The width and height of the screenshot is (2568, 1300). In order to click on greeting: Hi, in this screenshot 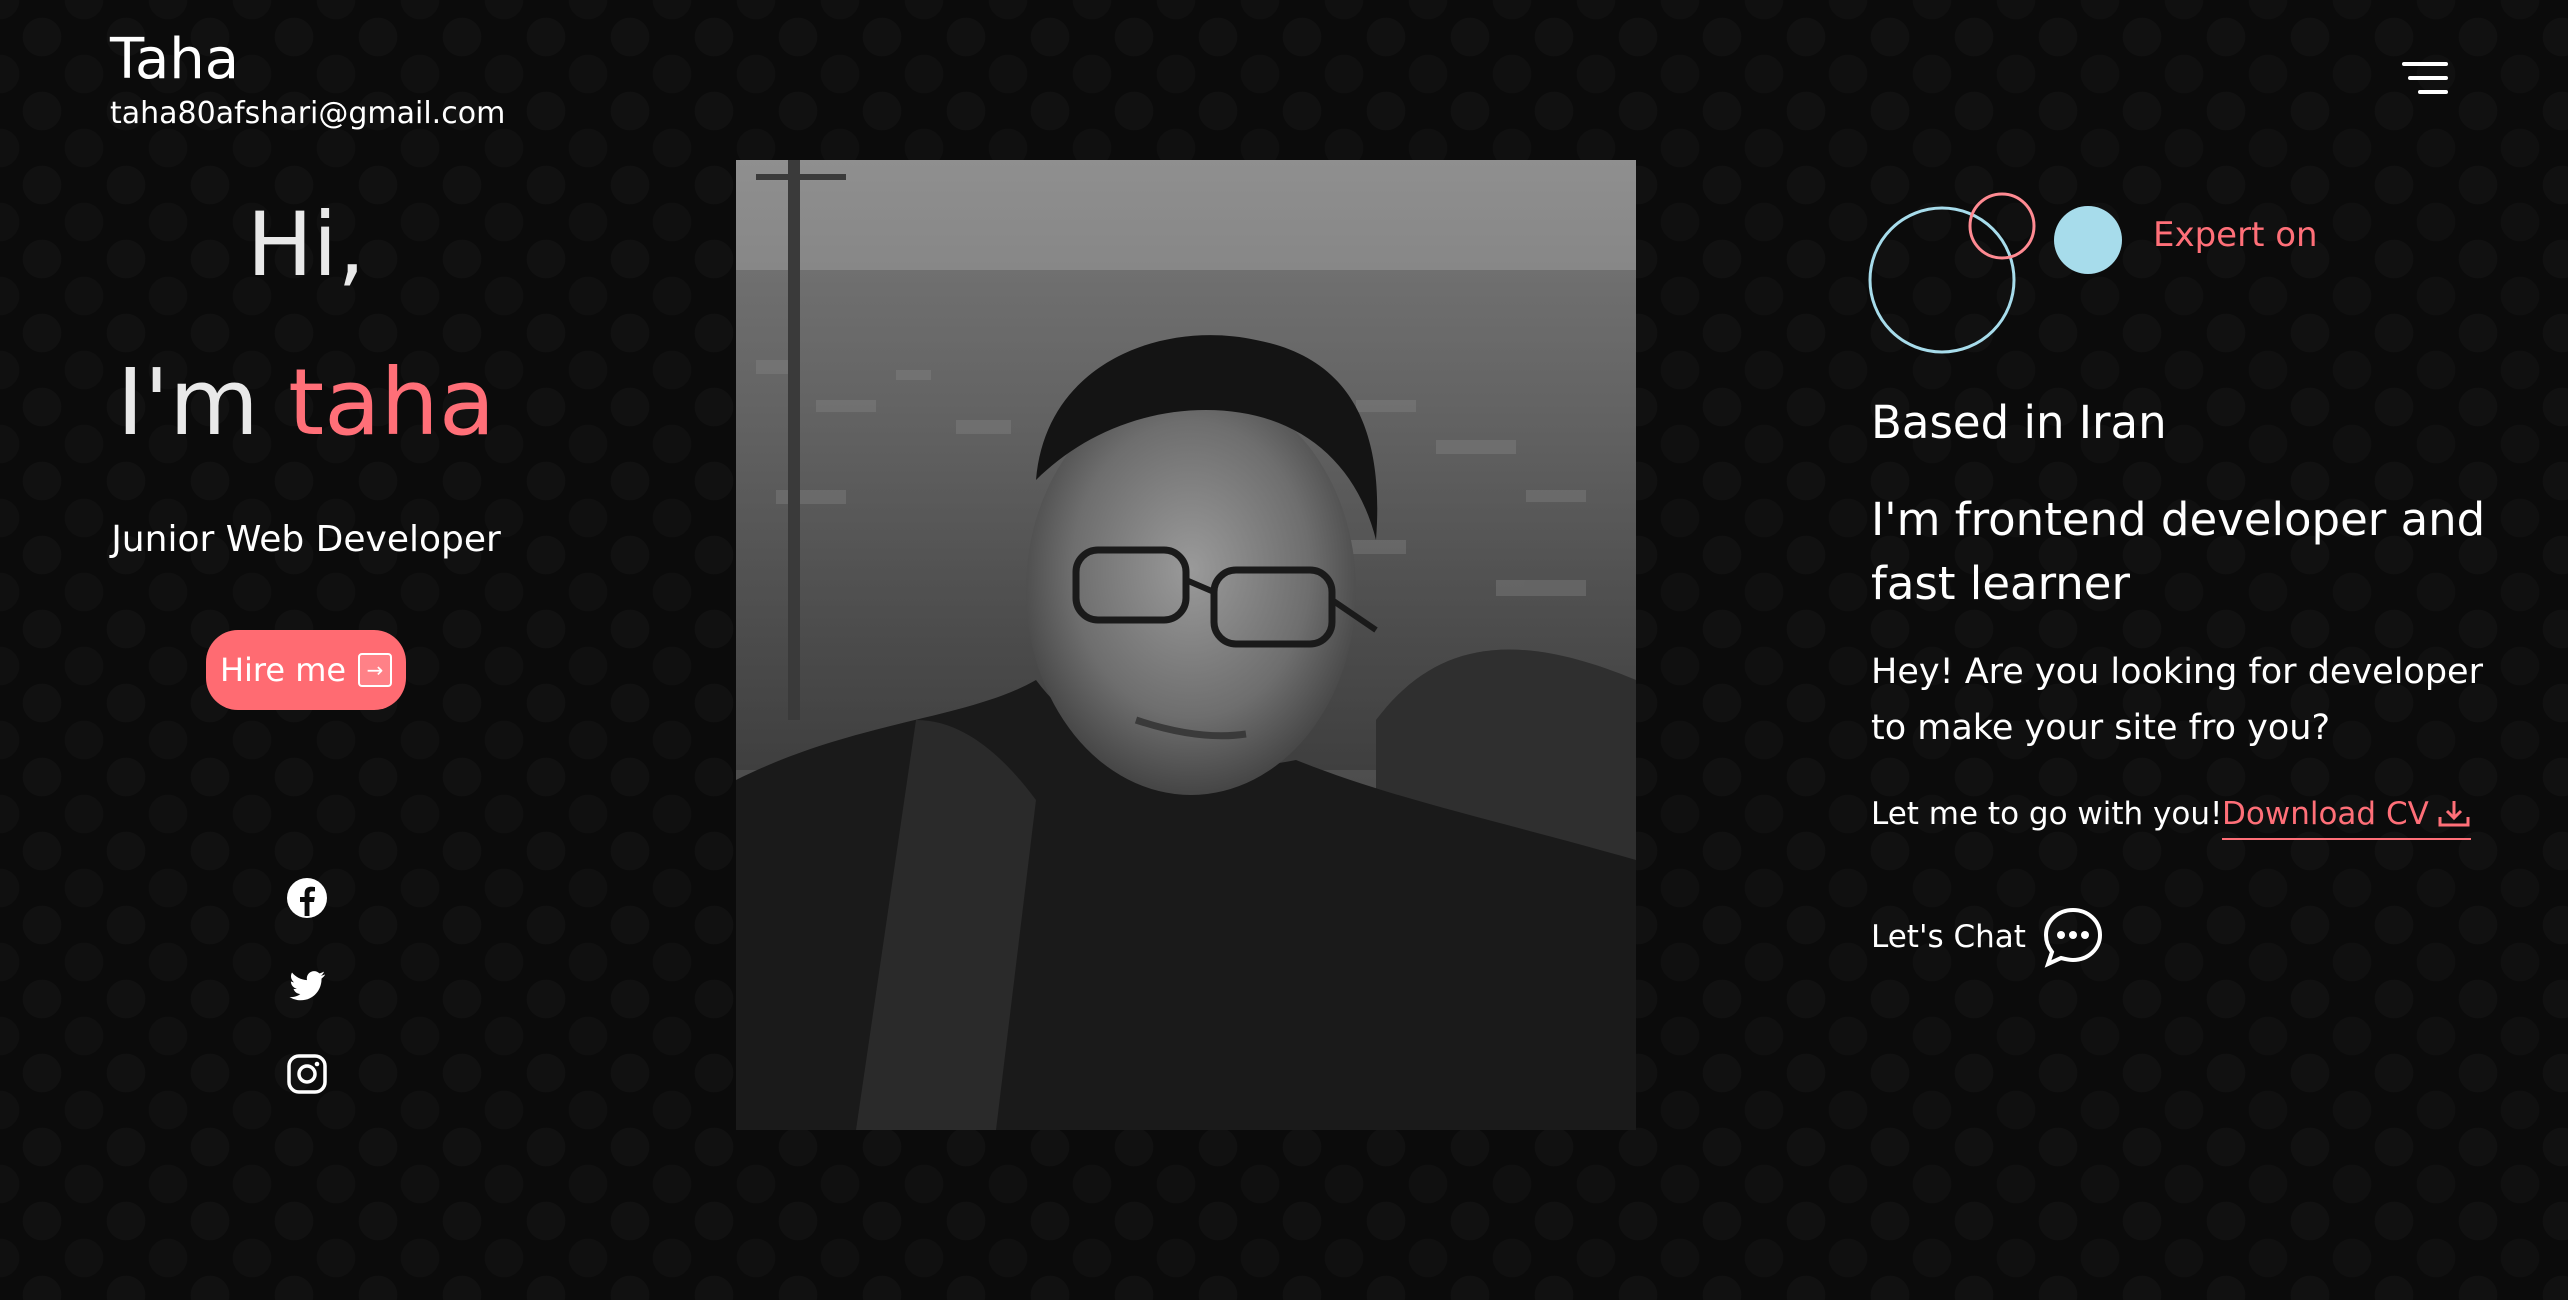, I will do `click(306, 244)`.